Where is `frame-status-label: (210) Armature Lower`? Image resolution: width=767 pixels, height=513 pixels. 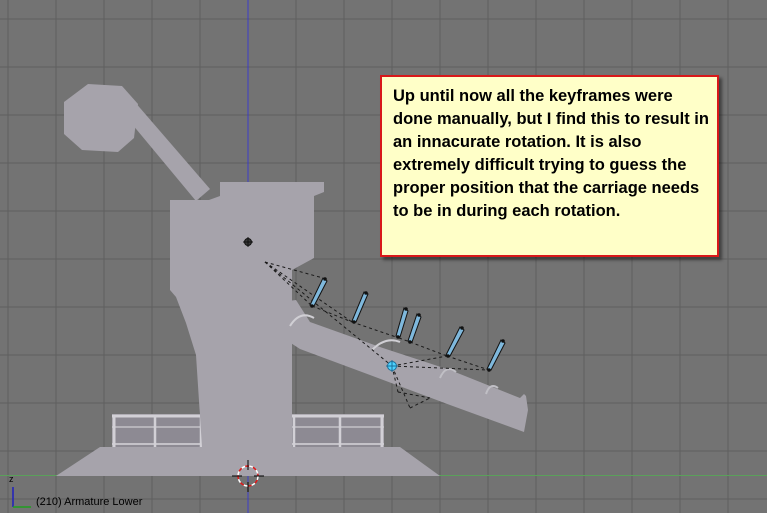
frame-status-label: (210) Armature Lower is located at coordinates (89, 502).